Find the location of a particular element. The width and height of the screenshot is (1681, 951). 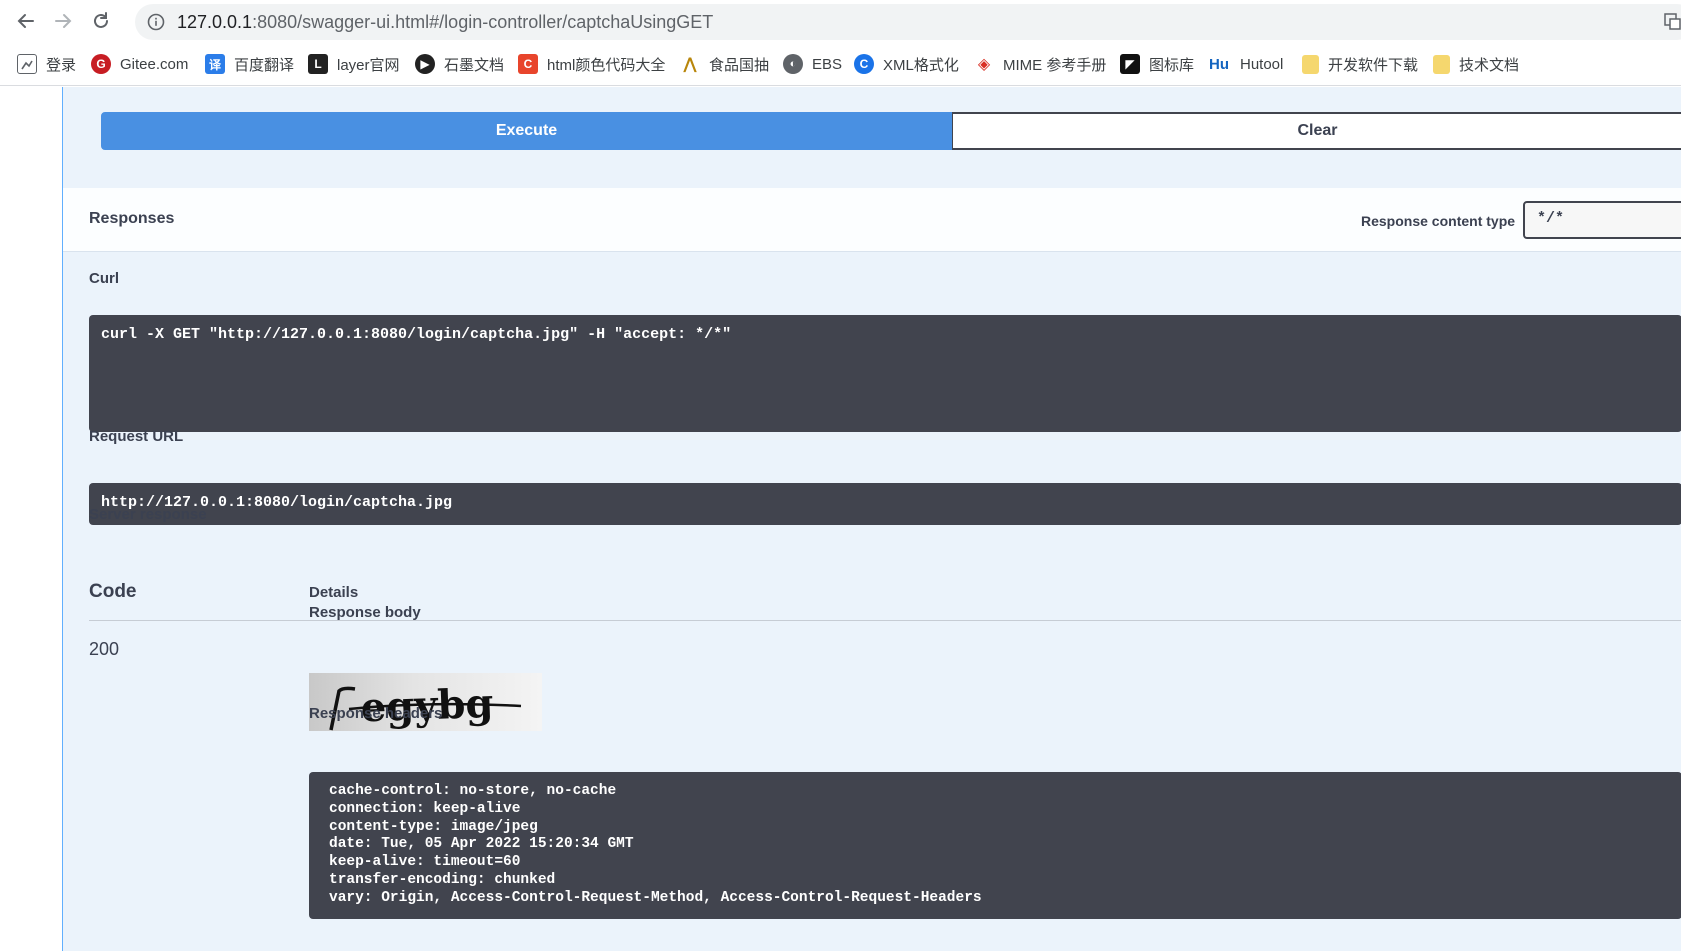

captcha-graphic: egybg is located at coordinates (425, 705).